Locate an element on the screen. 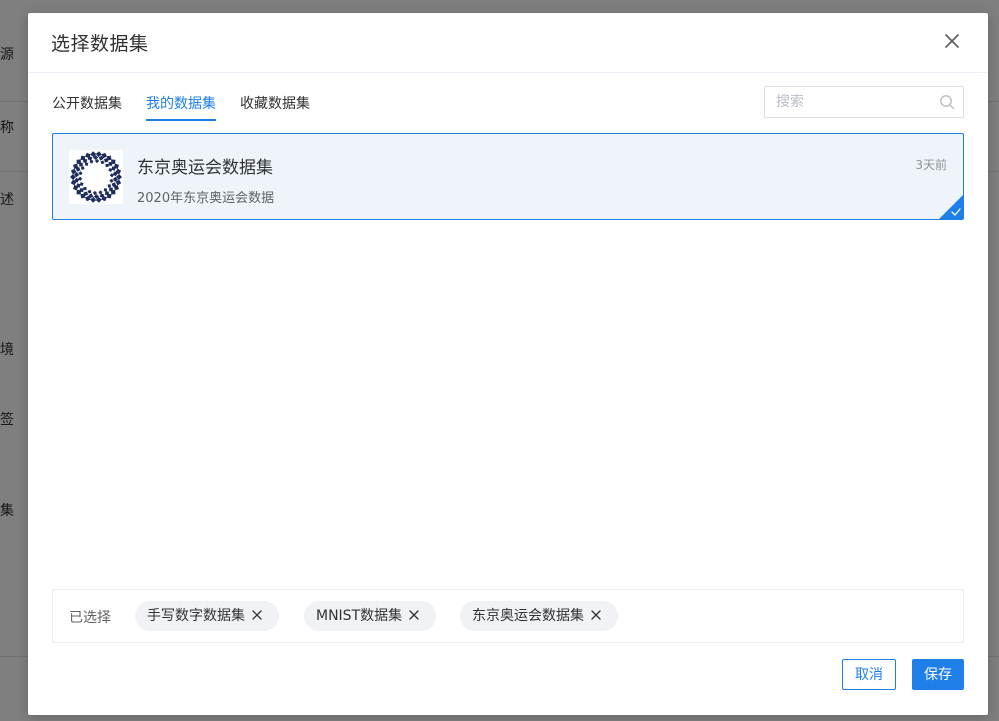  selected-datasets-bar: 已选择 手写数字数据集 MNIST数据集 东京奥运会数据集 is located at coordinates (508, 616).